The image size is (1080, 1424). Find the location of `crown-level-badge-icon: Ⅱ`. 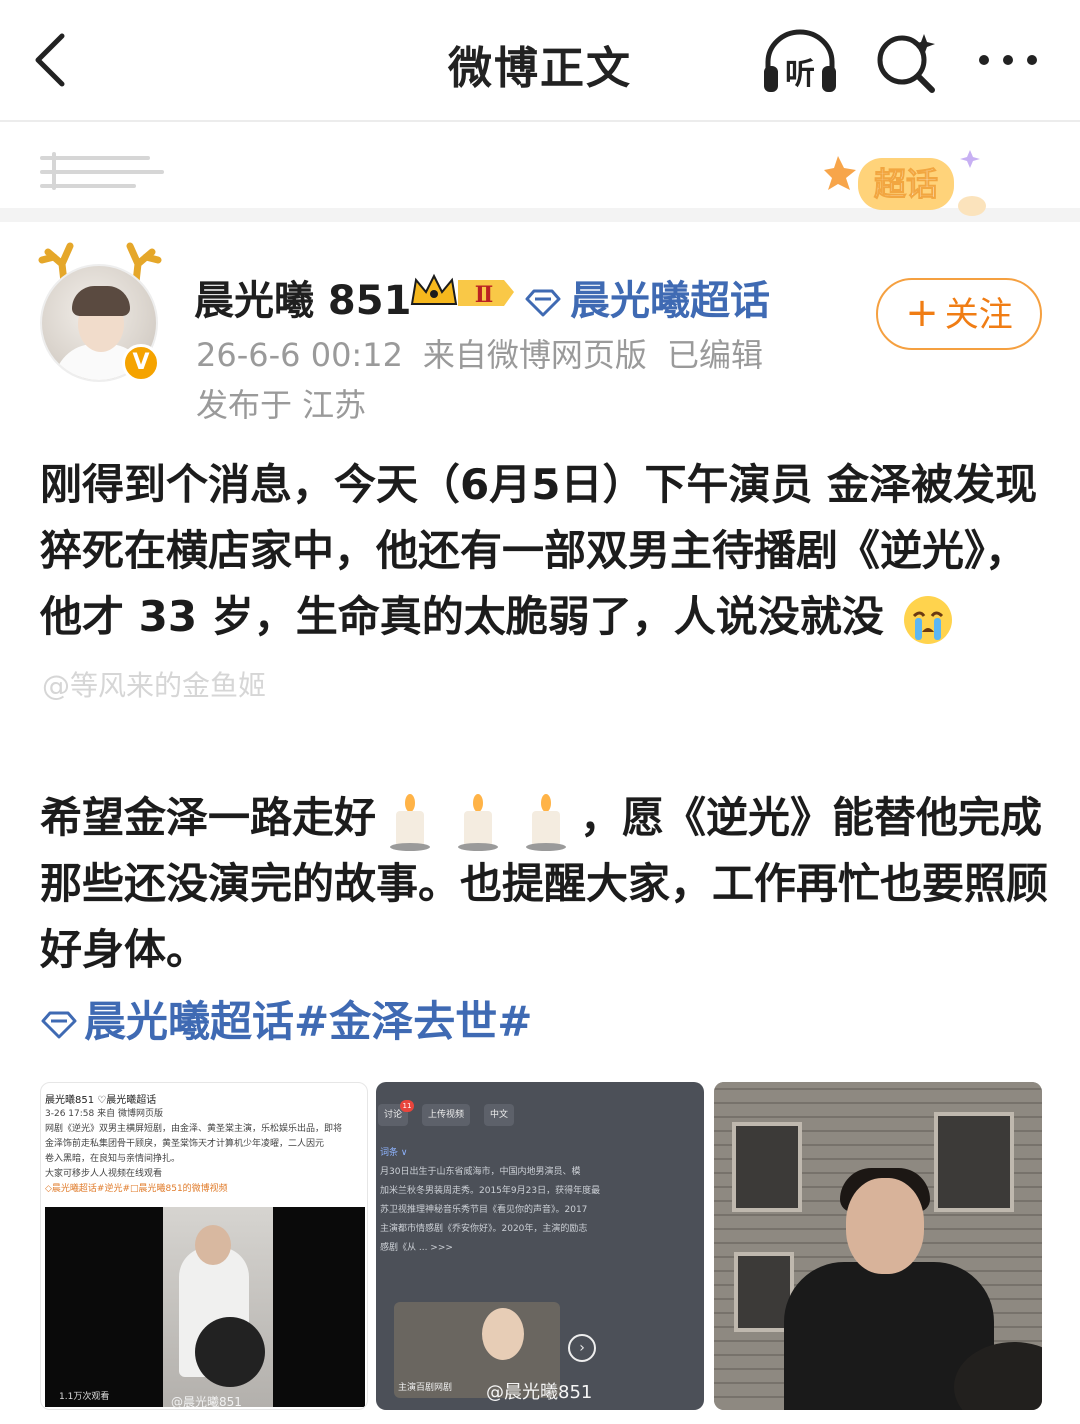

crown-level-badge-icon: Ⅱ is located at coordinates (462, 290).